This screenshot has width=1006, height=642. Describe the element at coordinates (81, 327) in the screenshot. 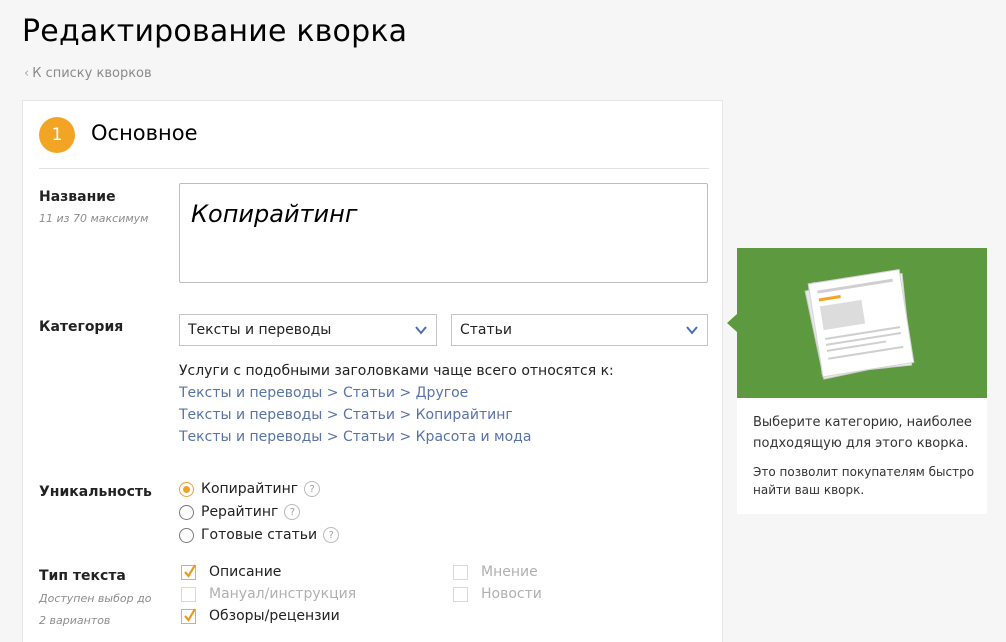

I see `category-label: Категория` at that location.